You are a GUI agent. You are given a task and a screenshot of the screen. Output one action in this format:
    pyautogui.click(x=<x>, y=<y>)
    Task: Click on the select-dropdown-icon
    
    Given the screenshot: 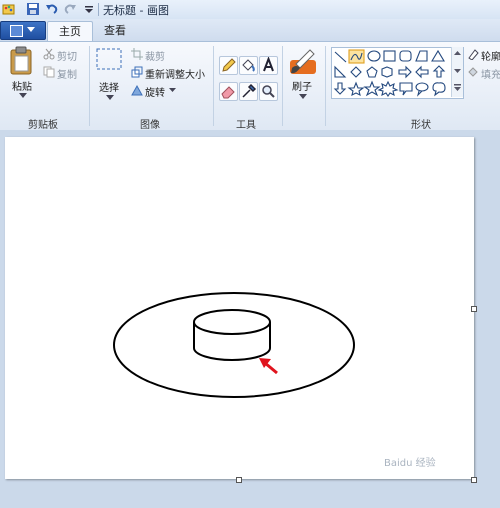 What is the action you would take?
    pyautogui.click(x=110, y=98)
    